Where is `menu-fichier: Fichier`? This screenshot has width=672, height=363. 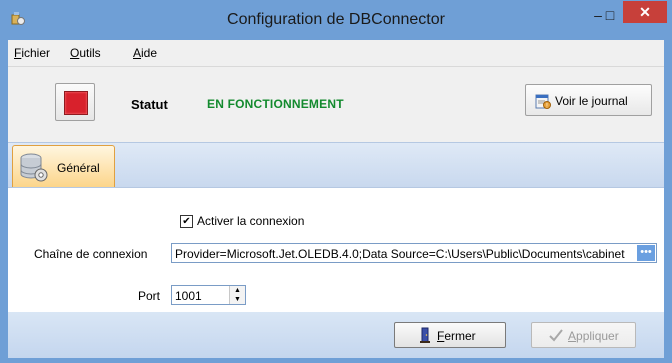
menu-fichier: Fichier is located at coordinates (32, 53).